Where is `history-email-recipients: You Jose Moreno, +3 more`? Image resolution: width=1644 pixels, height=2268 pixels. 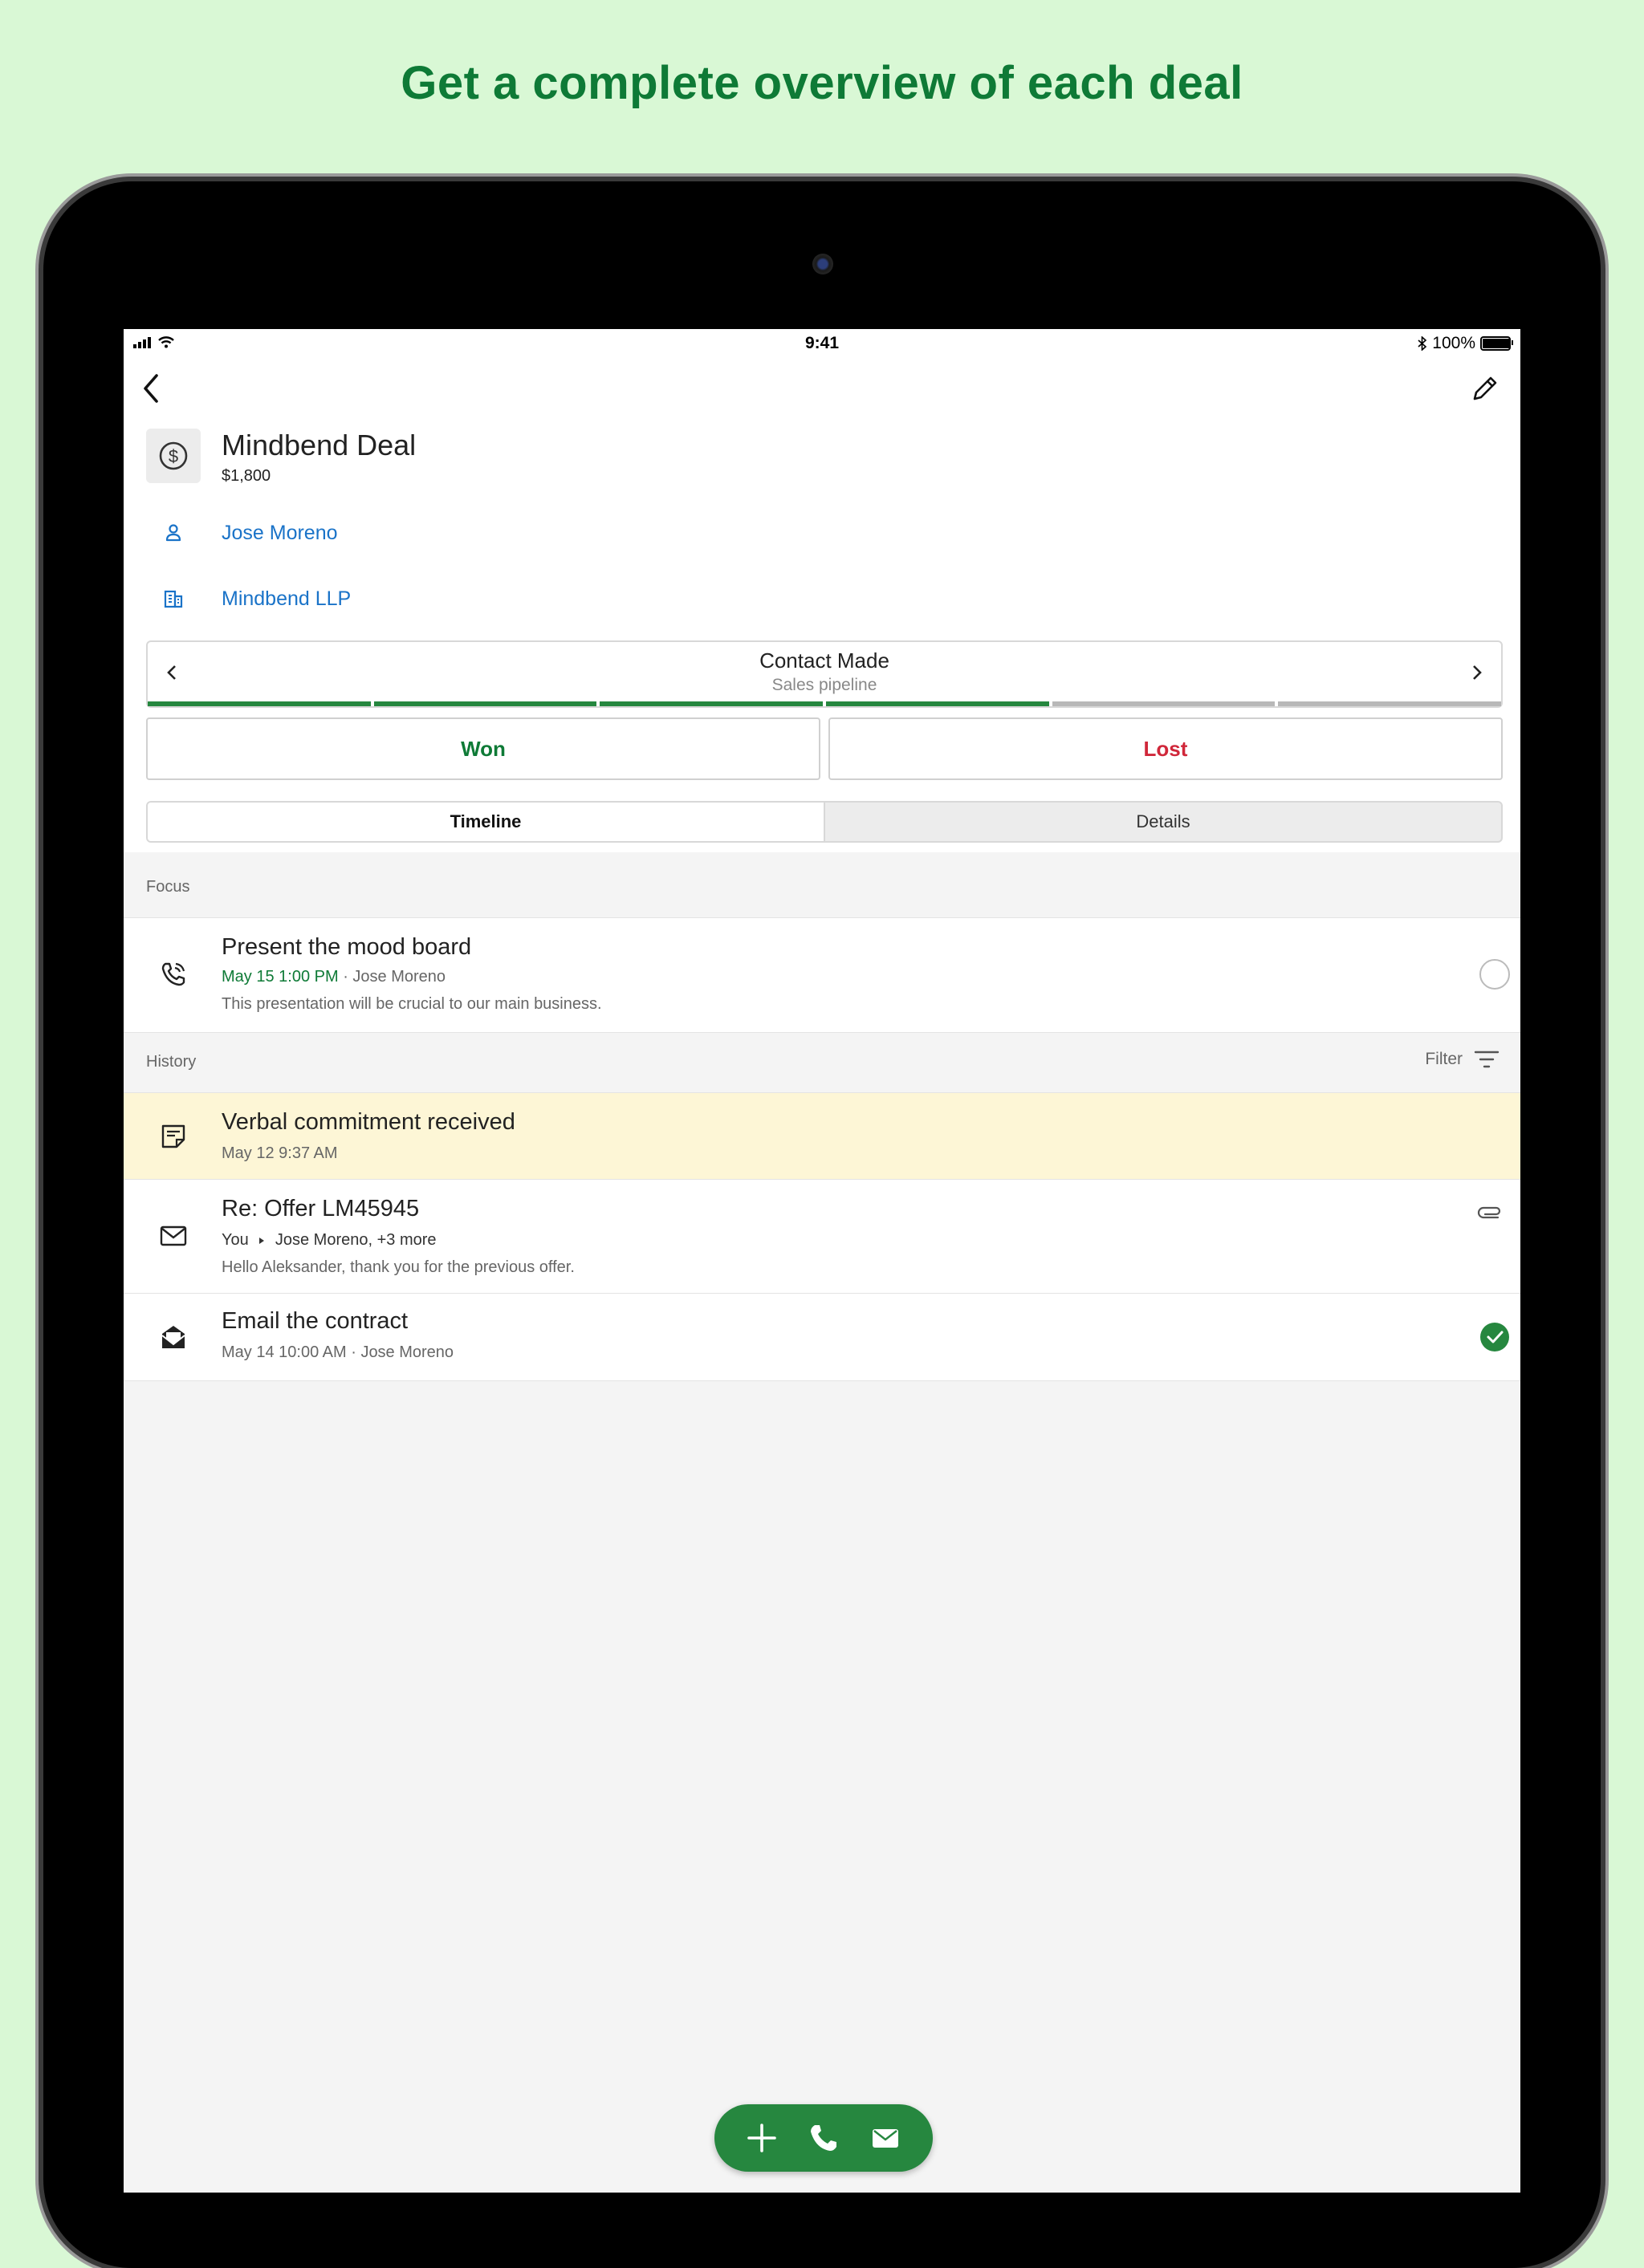 history-email-recipients: You Jose Moreno, +3 more is located at coordinates (330, 1240).